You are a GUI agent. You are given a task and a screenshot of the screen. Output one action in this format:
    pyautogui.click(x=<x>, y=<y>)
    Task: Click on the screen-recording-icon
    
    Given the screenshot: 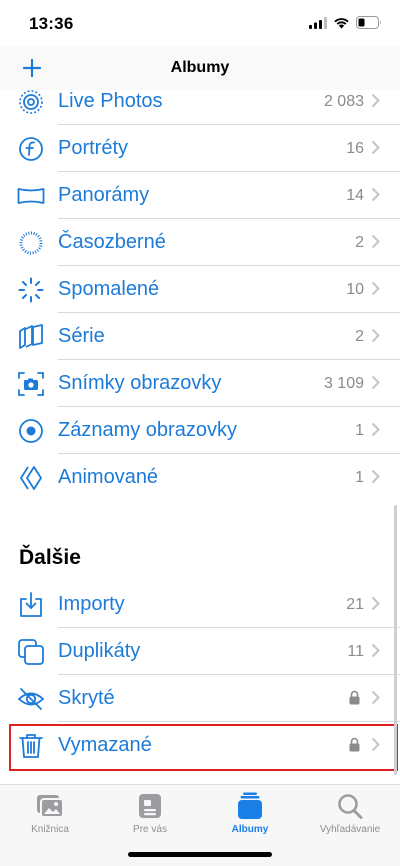 What is the action you would take?
    pyautogui.click(x=31, y=431)
    